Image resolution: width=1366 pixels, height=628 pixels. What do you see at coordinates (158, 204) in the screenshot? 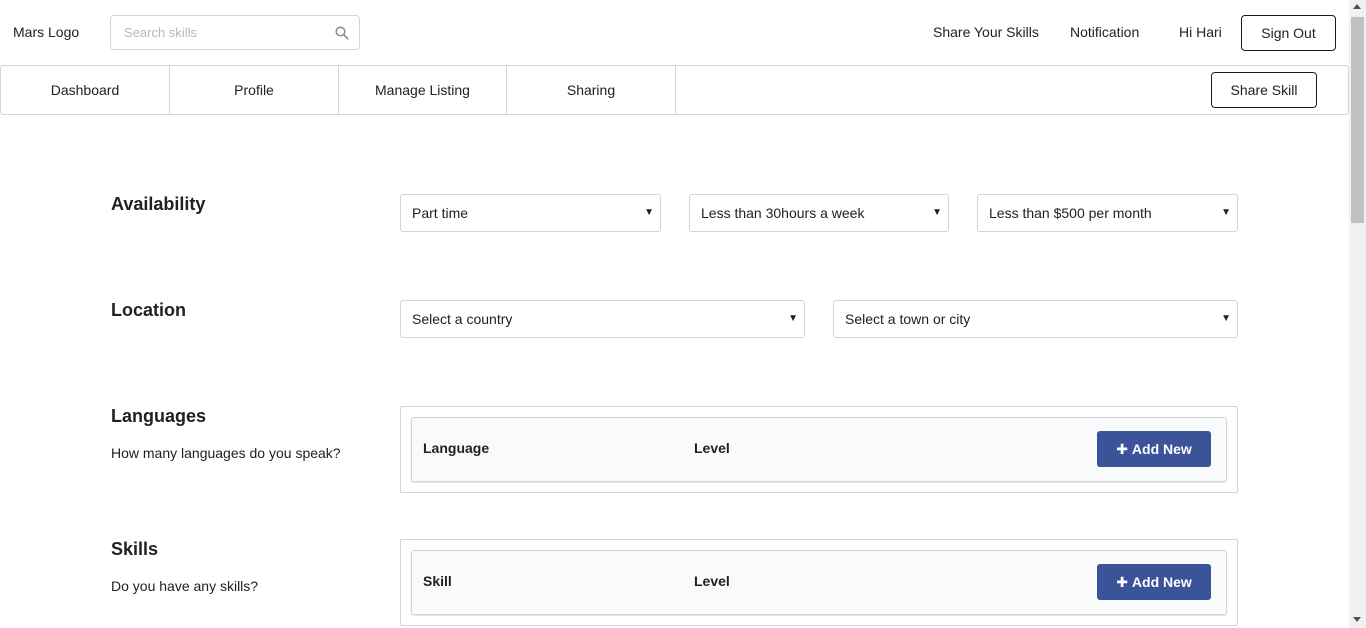
I see `availability-title: Availability` at bounding box center [158, 204].